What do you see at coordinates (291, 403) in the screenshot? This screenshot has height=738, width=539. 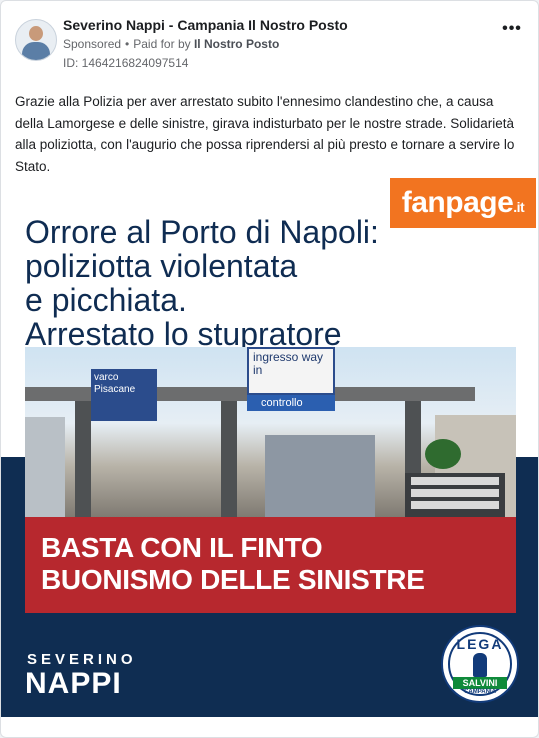 I see `photo-sign-controllo: controllo` at bounding box center [291, 403].